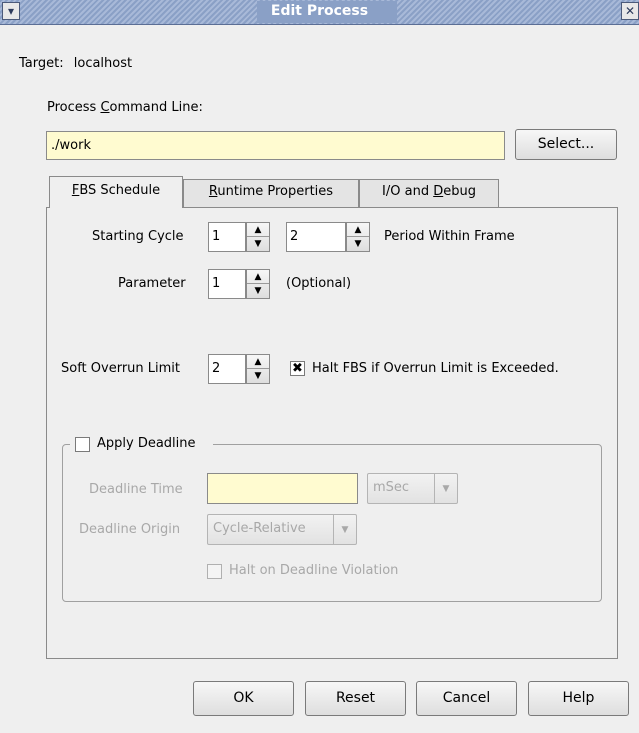 This screenshot has height=733, width=639. What do you see at coordinates (578, 698) in the screenshot?
I see `help-button: Help` at bounding box center [578, 698].